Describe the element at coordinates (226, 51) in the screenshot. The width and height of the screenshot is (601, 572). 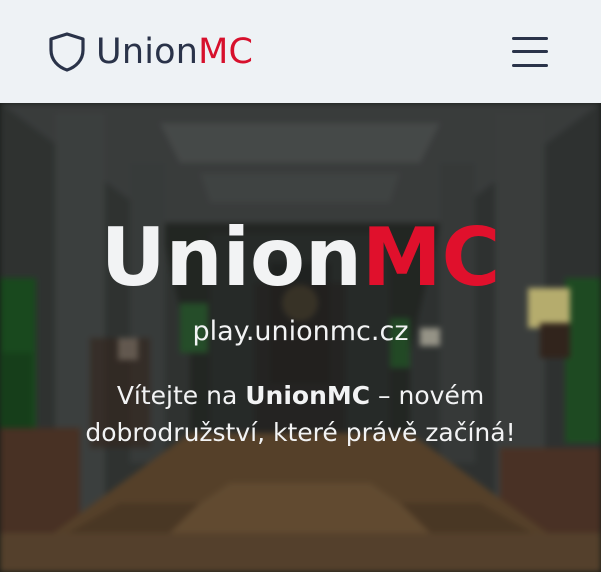
I see `brand-name-accent: MC` at that location.